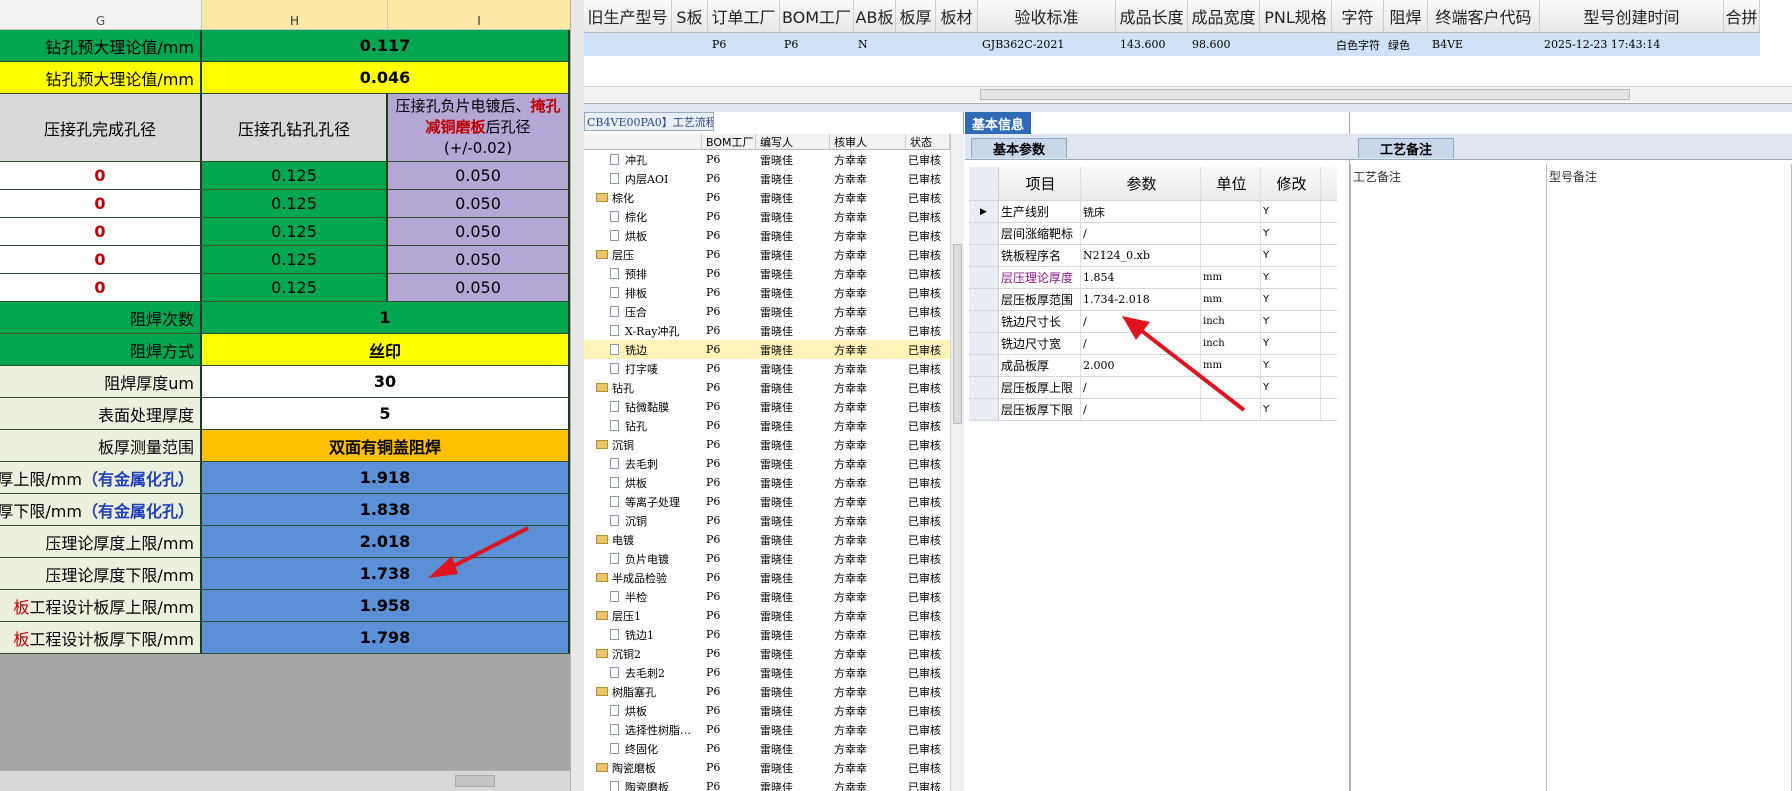  Describe the element at coordinates (386, 477) in the screenshot. I see `cell-value: 1.918` at that location.